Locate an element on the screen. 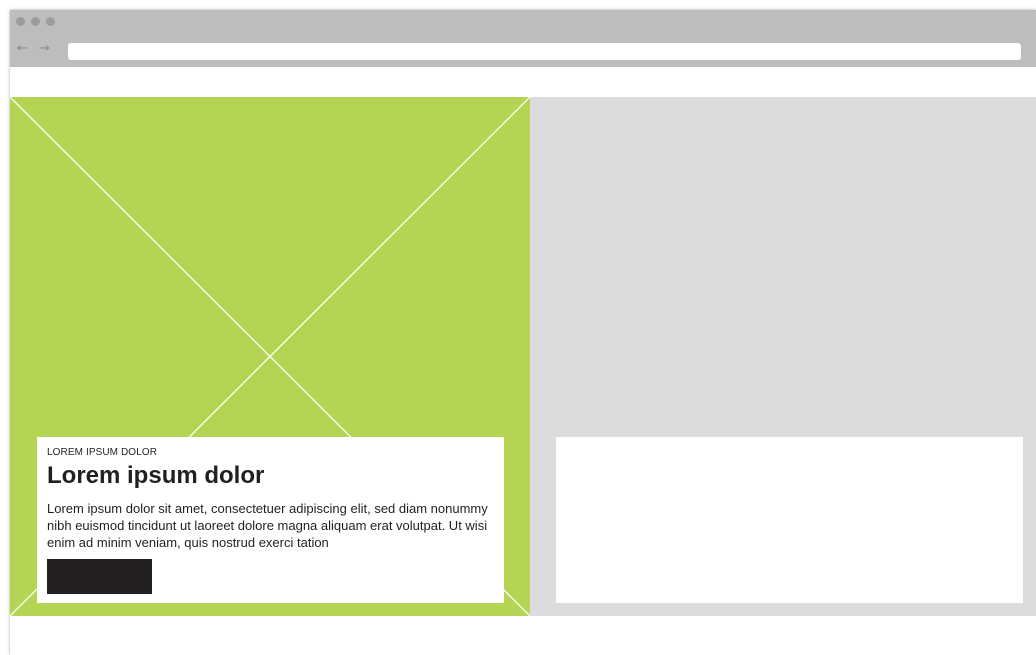 Image resolution: width=1036 pixels, height=655 pixels. arrow-left-icon: ← is located at coordinates (22, 49).